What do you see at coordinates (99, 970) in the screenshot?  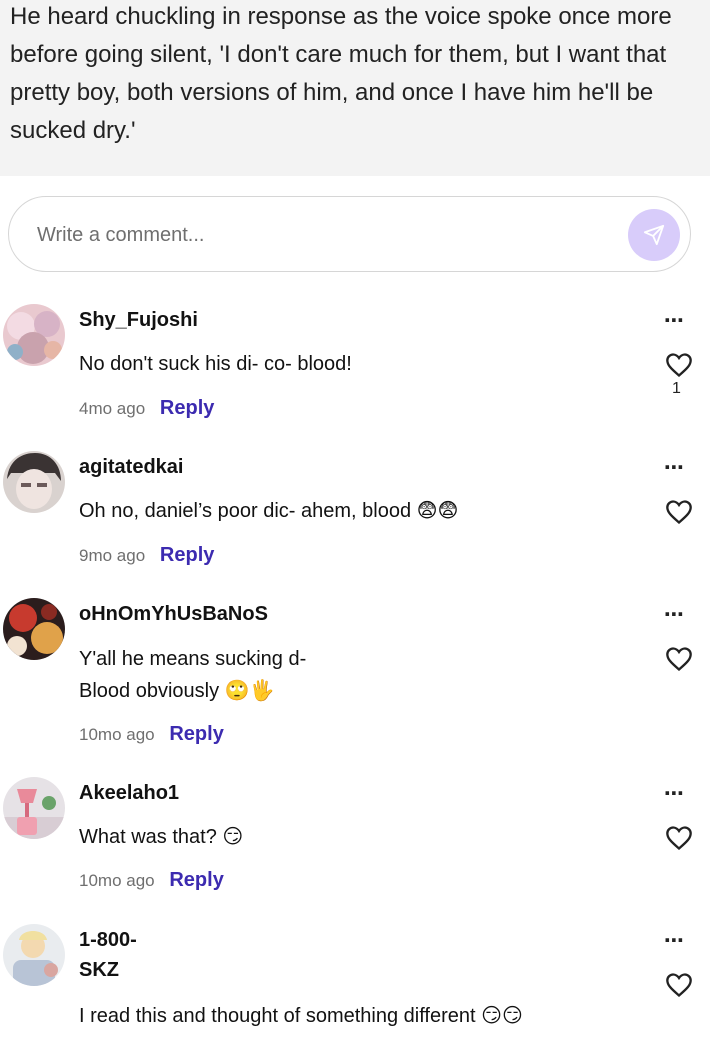 I see `username-line: SKZ` at bounding box center [99, 970].